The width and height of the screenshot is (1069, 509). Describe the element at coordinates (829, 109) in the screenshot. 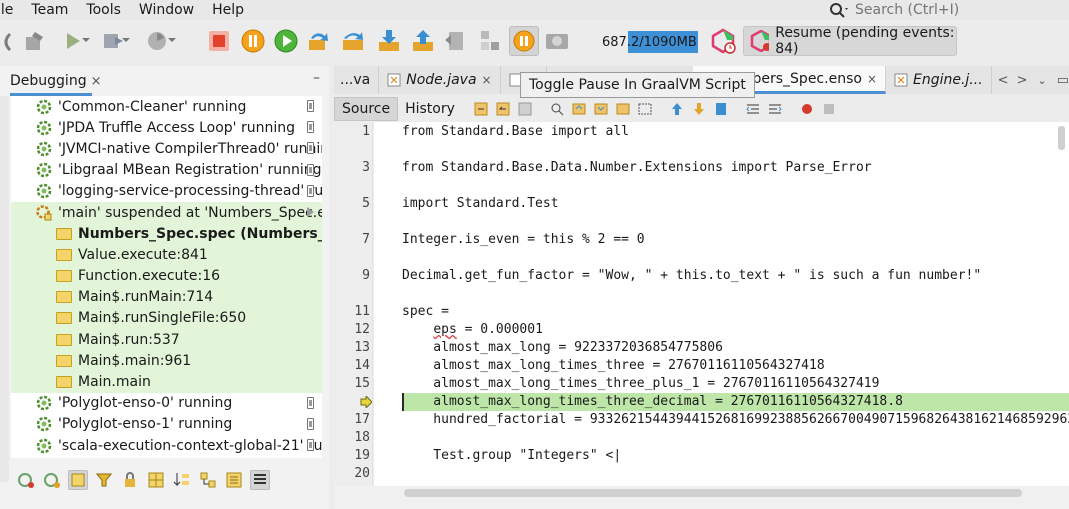

I see `stop-macro-recording-icon` at that location.